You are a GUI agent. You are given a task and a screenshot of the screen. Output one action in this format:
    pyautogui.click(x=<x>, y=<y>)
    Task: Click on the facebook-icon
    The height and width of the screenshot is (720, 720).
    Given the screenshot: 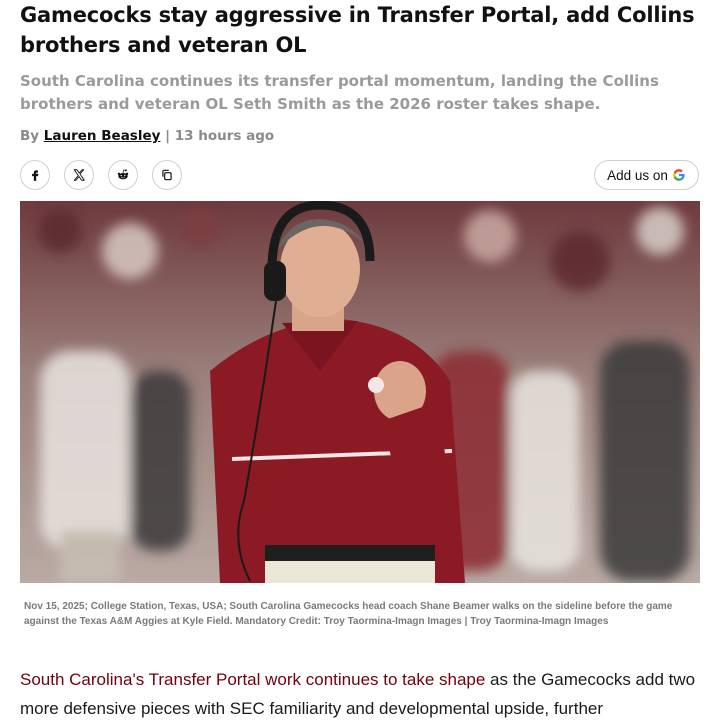 What is the action you would take?
    pyautogui.click(x=35, y=175)
    